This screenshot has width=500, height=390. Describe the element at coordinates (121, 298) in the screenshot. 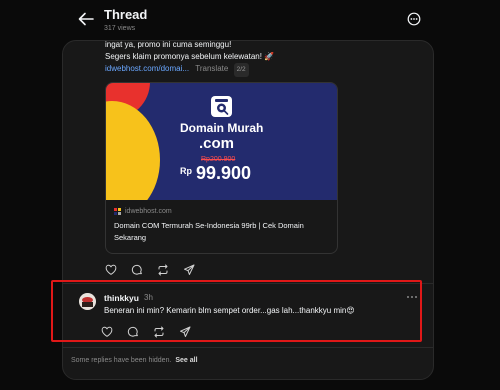

I see `reply-username: thinkkyu` at that location.